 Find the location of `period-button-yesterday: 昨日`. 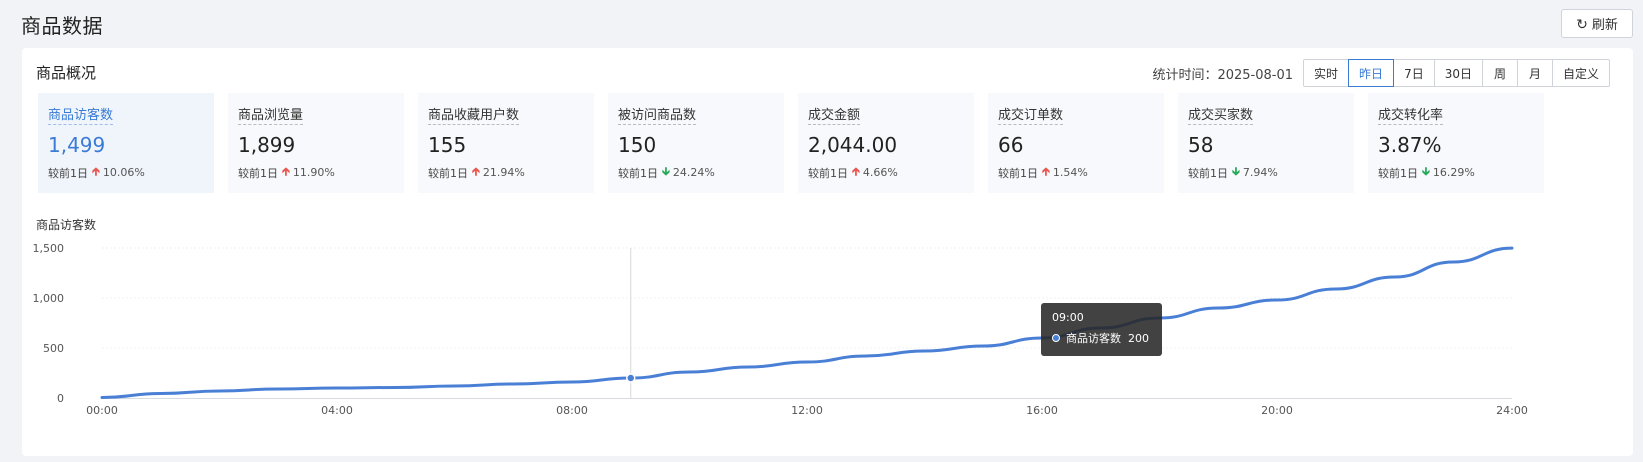

period-button-yesterday: 昨日 is located at coordinates (1371, 73).